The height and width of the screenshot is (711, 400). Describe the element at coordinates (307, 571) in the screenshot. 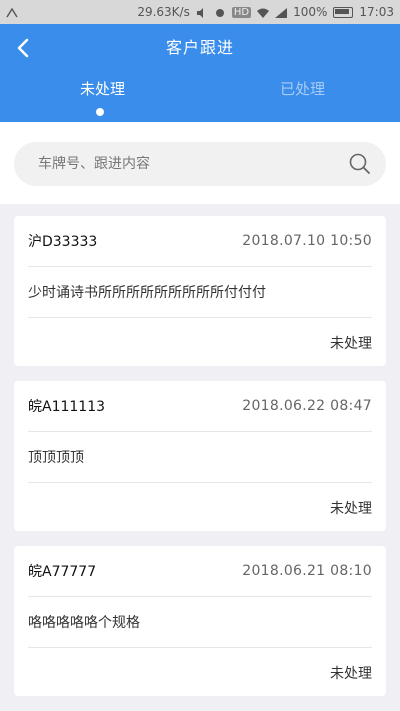

I see `record-datetime: 2018.06.21 08:10` at that location.